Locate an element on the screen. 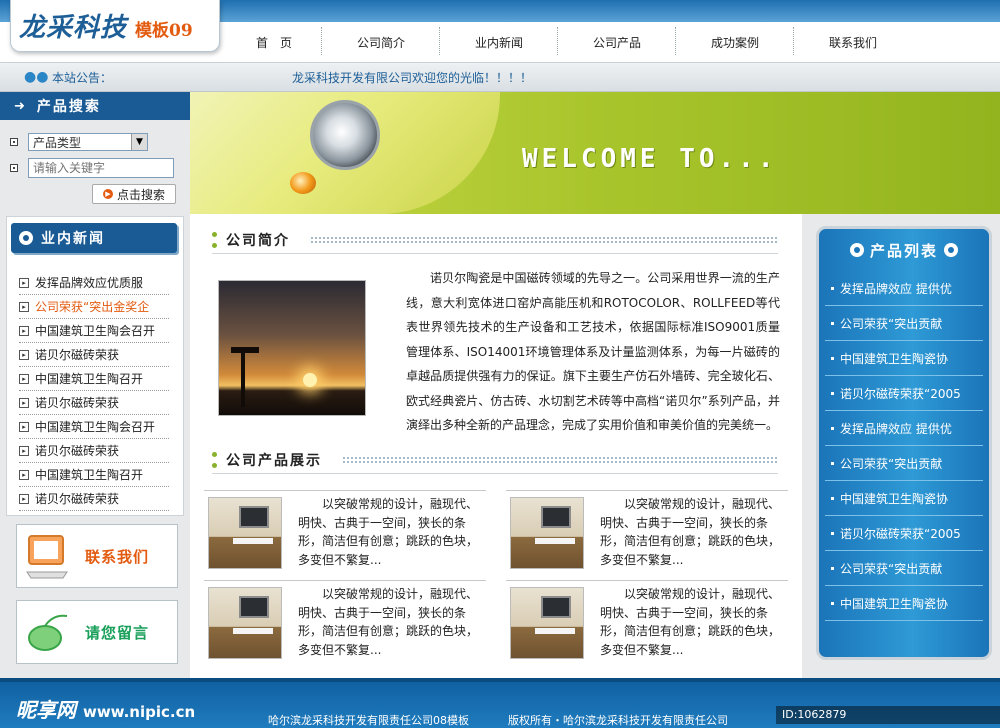 The width and height of the screenshot is (1000, 728). about-title-text: 公司简介 is located at coordinates (258, 241).